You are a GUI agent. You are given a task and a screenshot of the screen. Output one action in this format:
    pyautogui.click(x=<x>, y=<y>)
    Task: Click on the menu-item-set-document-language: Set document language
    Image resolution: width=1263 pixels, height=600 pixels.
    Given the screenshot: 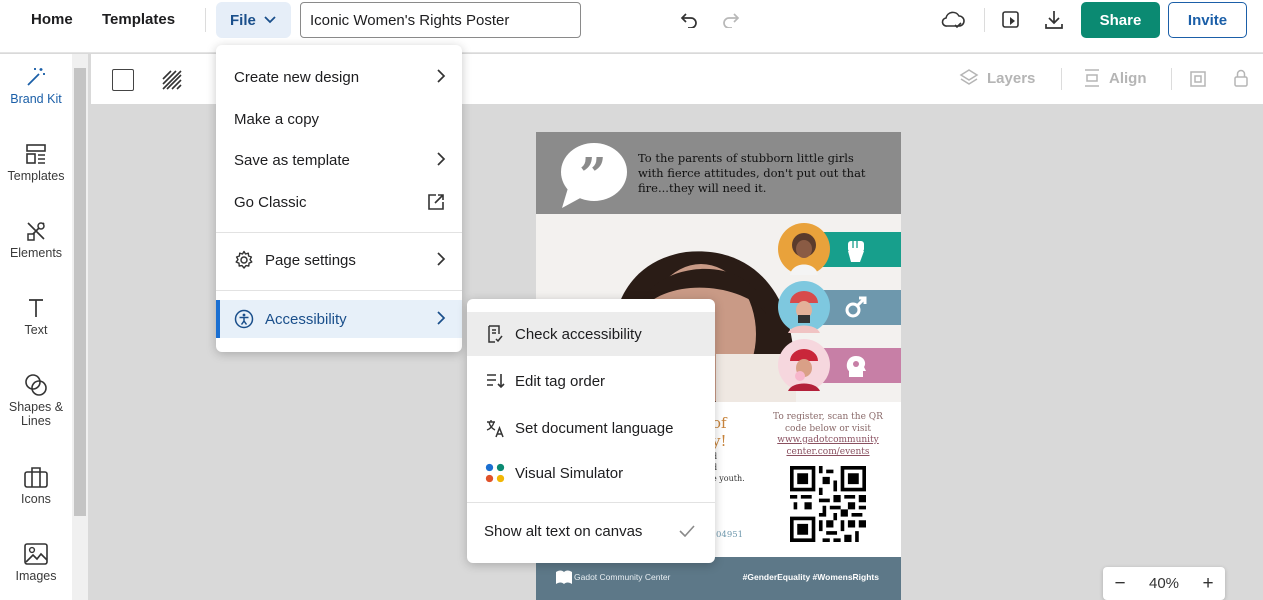 What is the action you would take?
    pyautogui.click(x=591, y=428)
    